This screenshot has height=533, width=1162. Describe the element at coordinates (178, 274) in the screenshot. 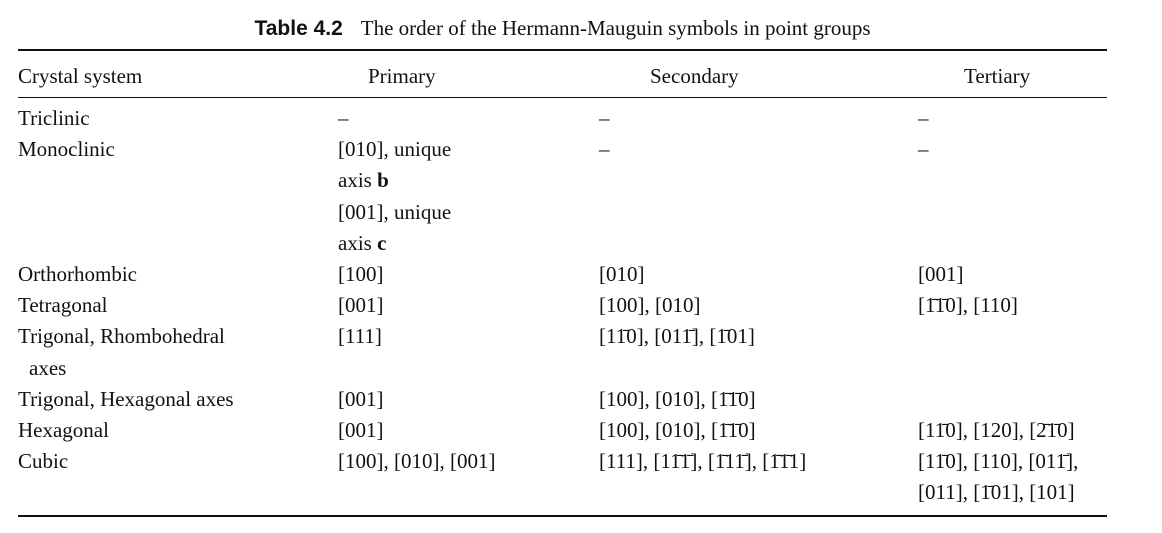

I see `cell-crystal-system: Orthorhombic` at that location.